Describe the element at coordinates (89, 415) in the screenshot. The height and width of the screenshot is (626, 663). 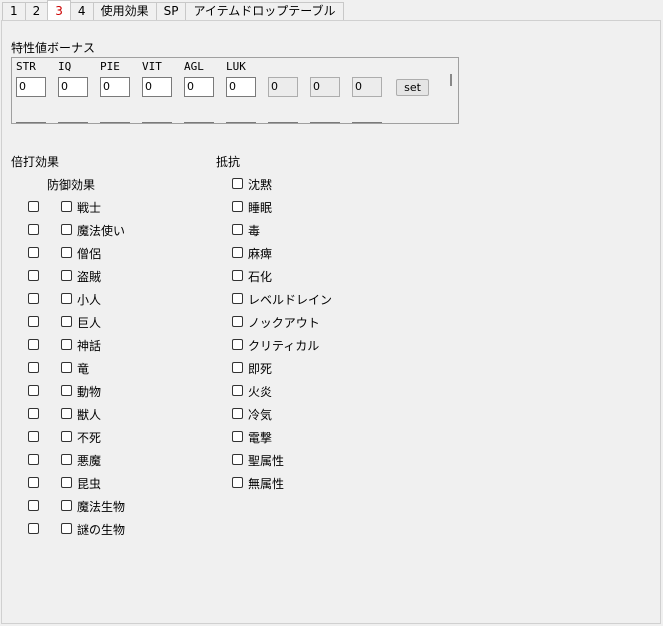
I see `race-label: 獣人` at that location.